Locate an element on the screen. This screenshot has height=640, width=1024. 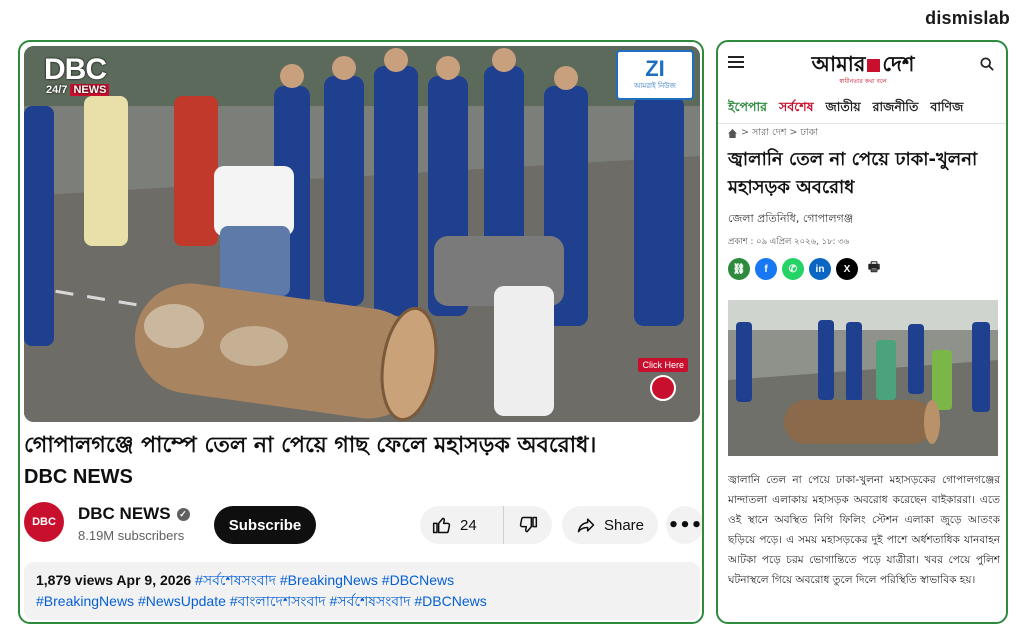
share-arrow-icon is located at coordinates (586, 525).